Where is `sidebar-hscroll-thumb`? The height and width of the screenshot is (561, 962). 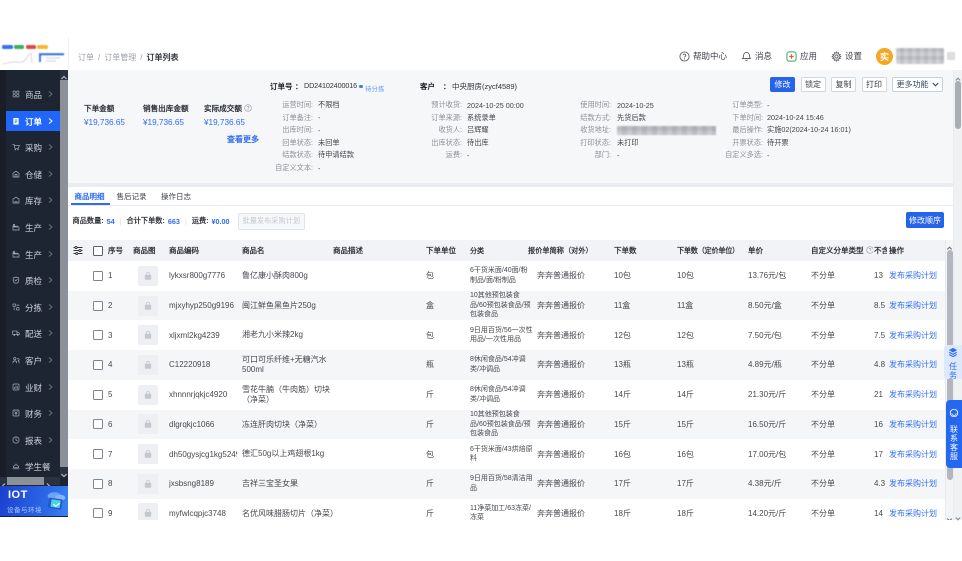
sidebar-hscroll-thumb is located at coordinates (25, 481).